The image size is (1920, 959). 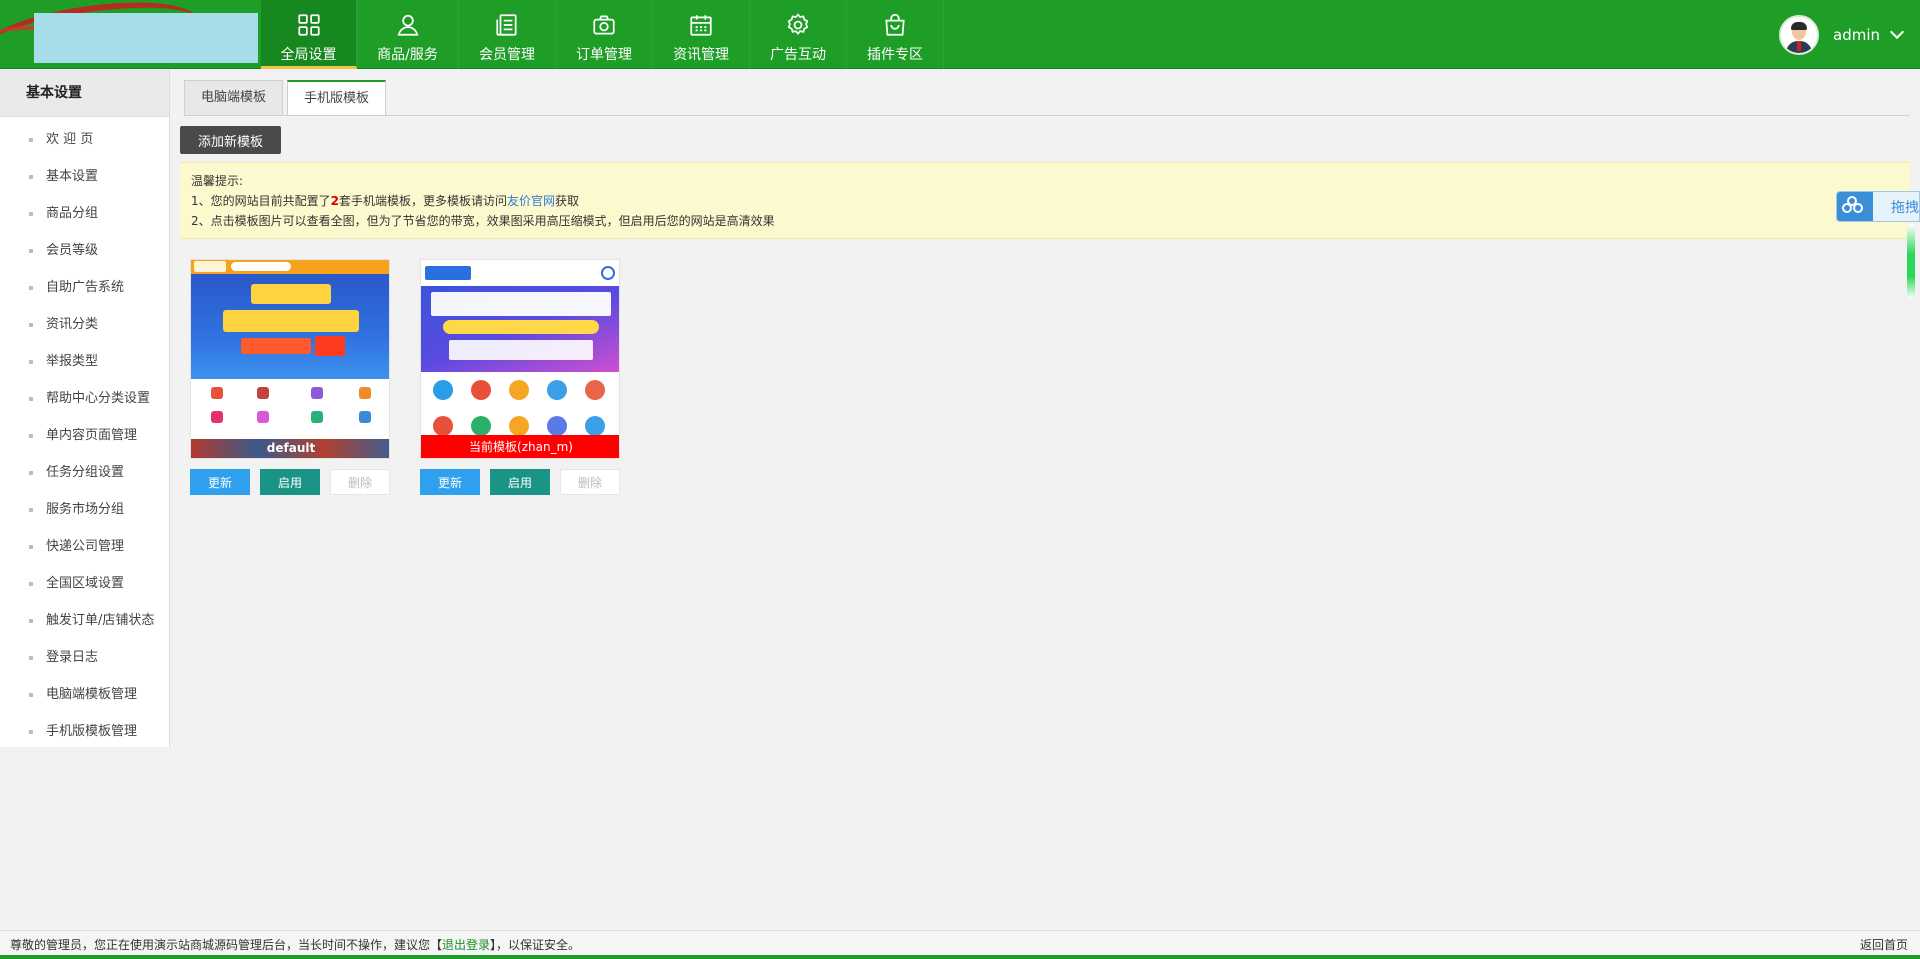 What do you see at coordinates (84, 472) in the screenshot?
I see `sidebar-item-task-groups: 任务分组设置` at bounding box center [84, 472].